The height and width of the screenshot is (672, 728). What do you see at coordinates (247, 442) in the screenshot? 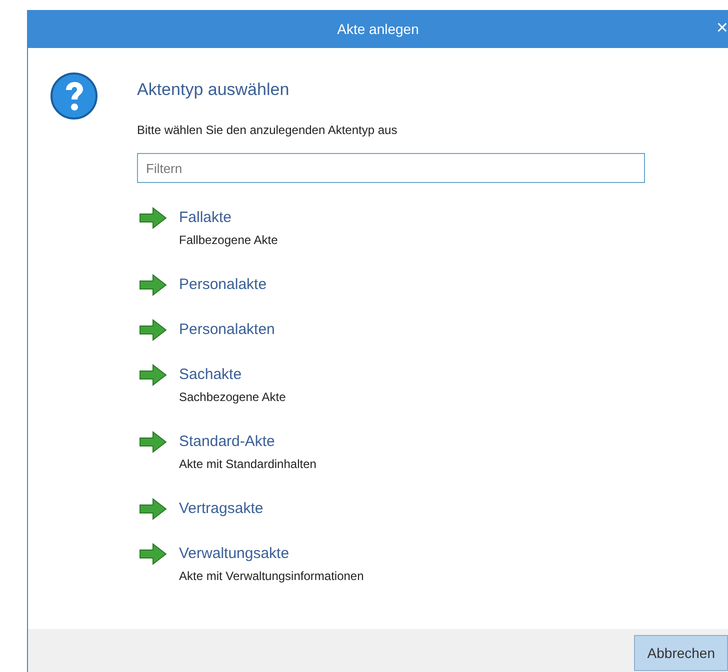
I see `file-type-link: Standard-Akte` at bounding box center [247, 442].